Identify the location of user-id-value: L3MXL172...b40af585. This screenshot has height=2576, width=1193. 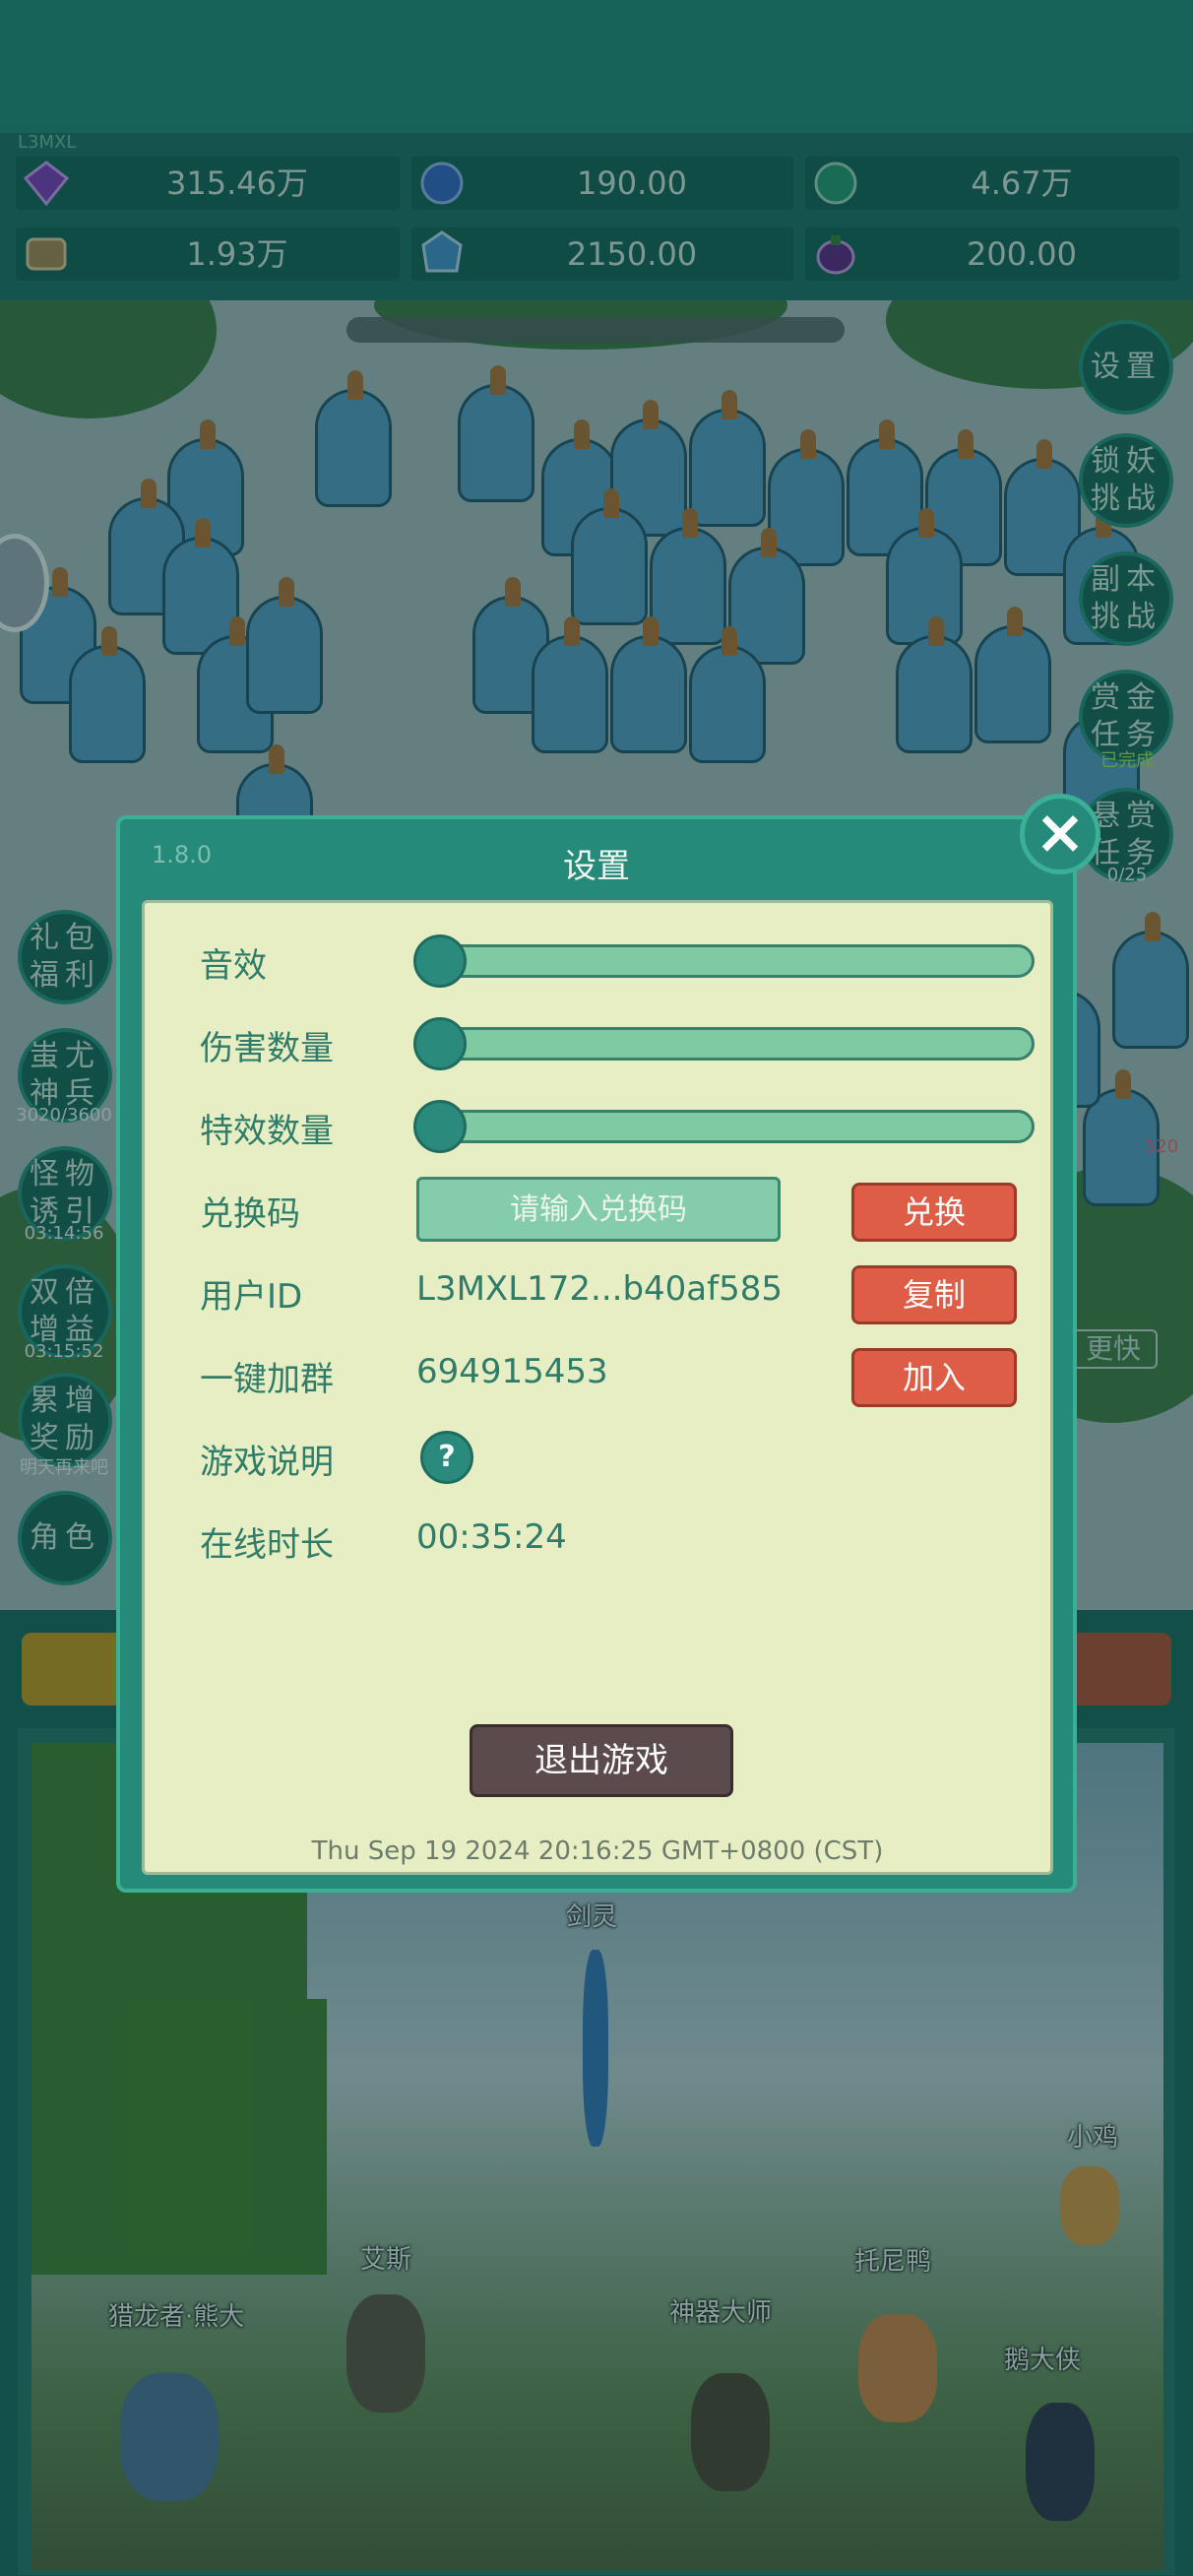
(600, 1289).